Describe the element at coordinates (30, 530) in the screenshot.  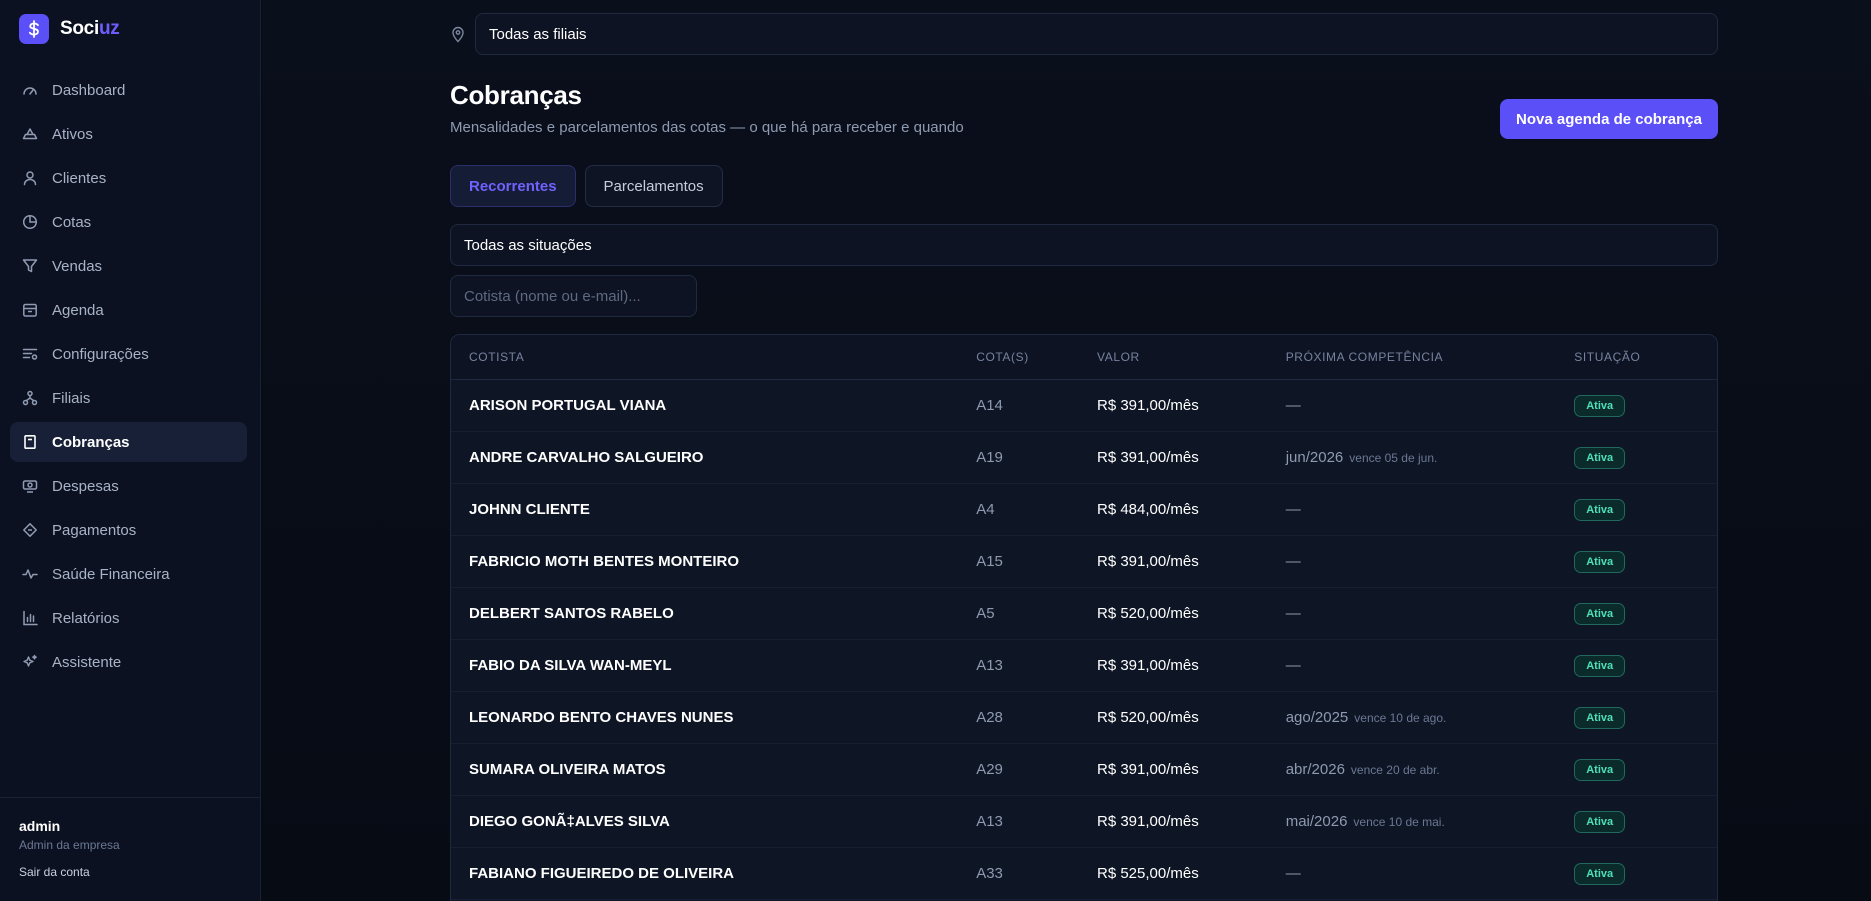
I see `diamond-icon` at that location.